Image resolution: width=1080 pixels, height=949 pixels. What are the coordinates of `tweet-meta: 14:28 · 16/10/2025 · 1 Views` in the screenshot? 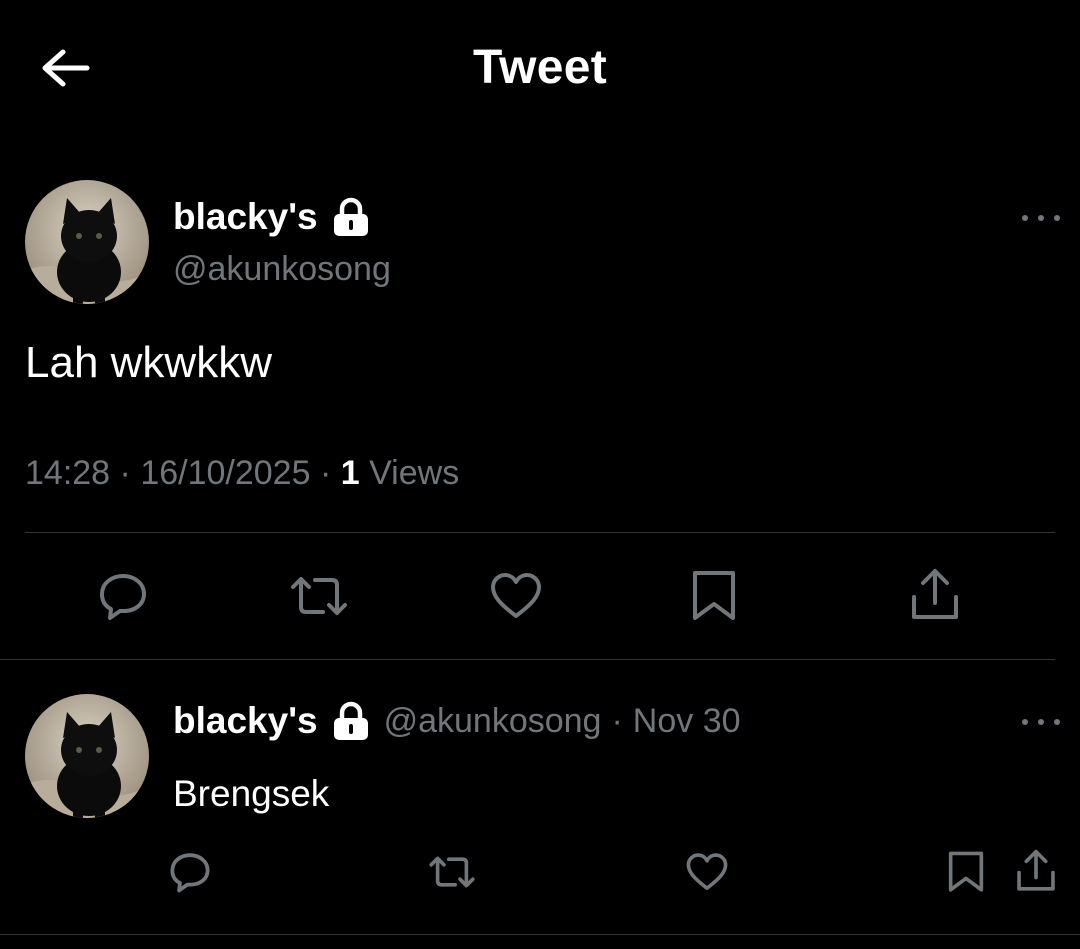 It's located at (242, 473).